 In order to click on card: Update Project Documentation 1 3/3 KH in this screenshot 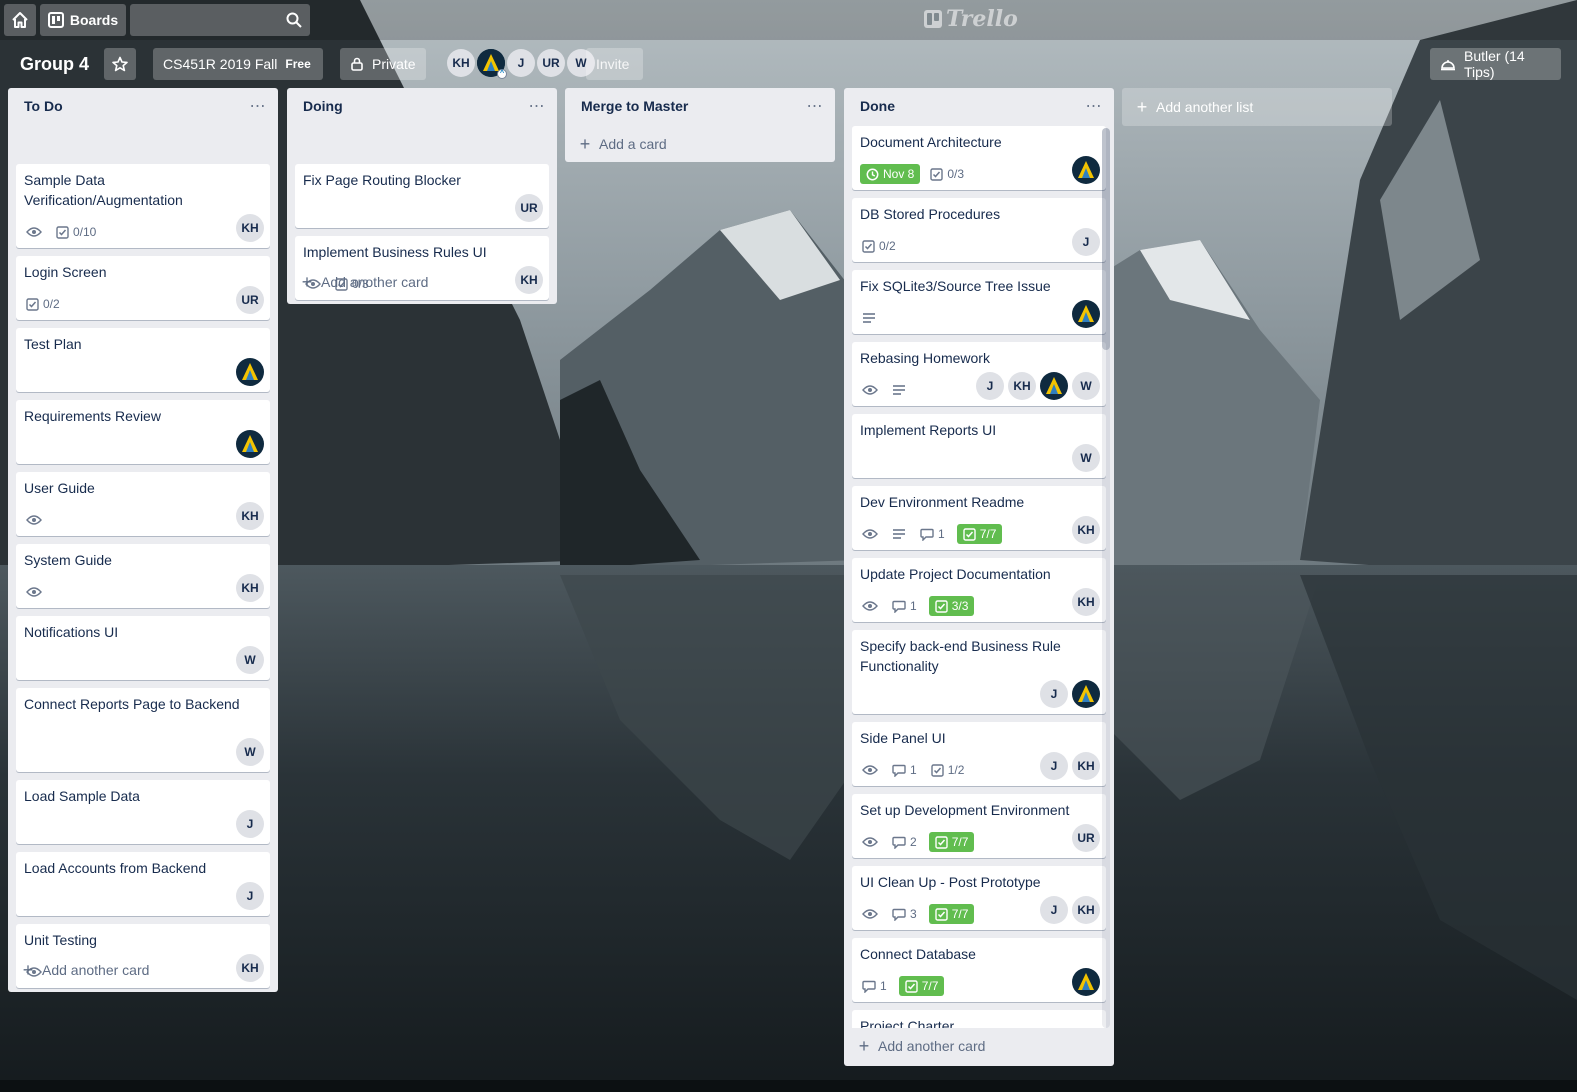, I will do `click(979, 590)`.